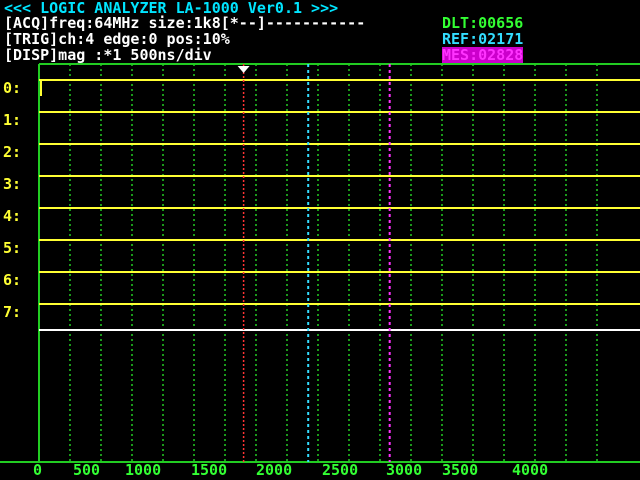  Describe the element at coordinates (243, 69) in the screenshot. I see `trigger-marker-icon` at that location.